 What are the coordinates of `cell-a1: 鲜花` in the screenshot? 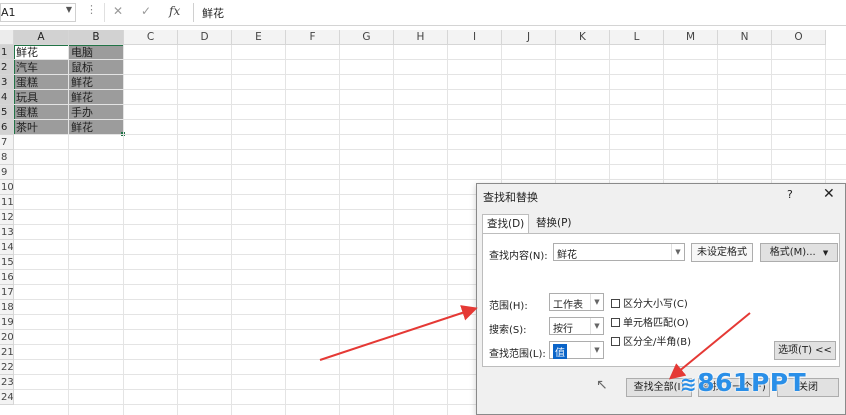 It's located at (26, 52).